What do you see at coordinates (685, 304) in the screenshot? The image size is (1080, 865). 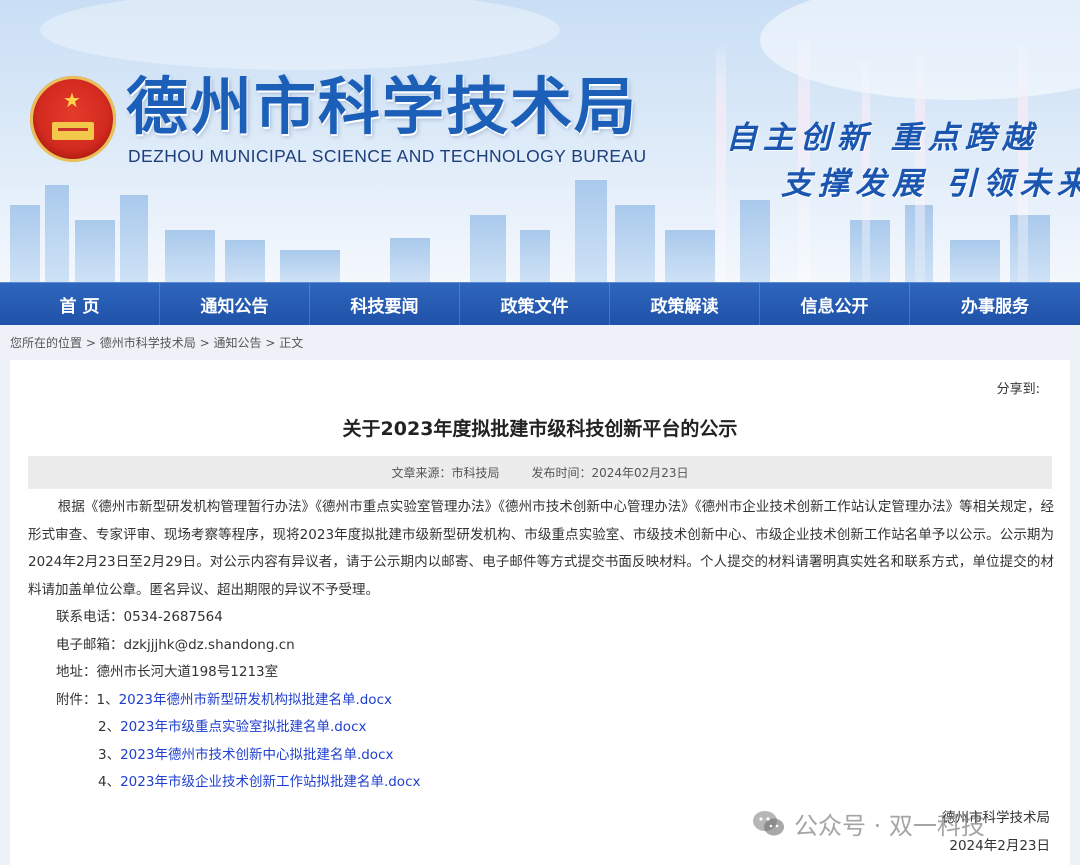 I see `nav-item-policy-interpretation: 政策解读` at bounding box center [685, 304].